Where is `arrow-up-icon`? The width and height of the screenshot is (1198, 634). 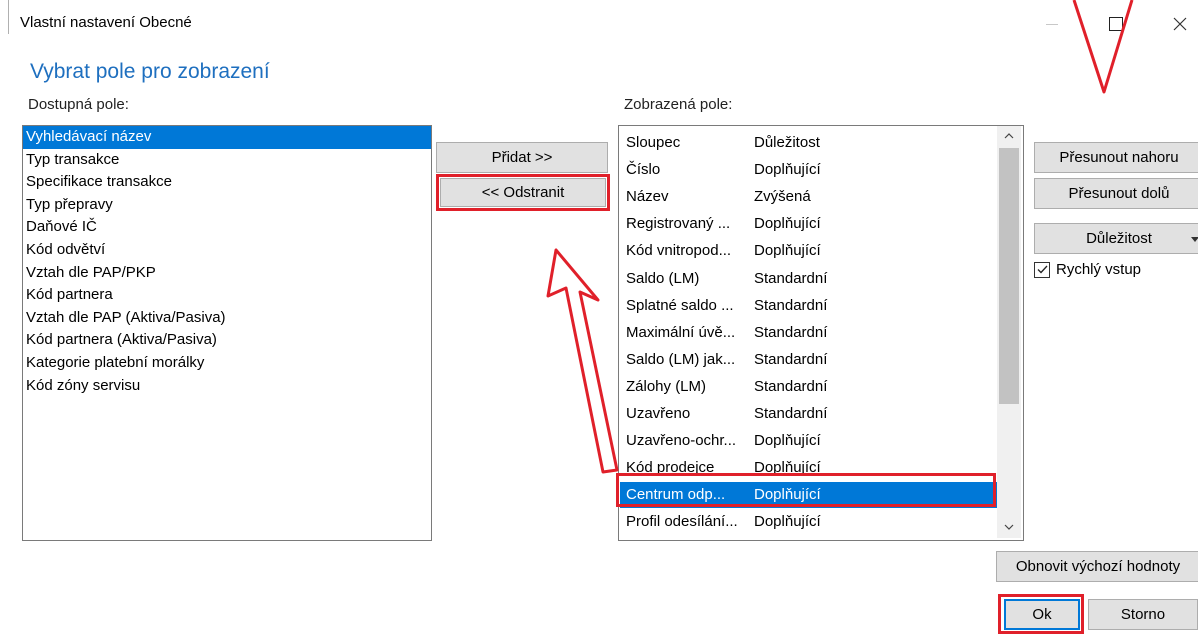 arrow-up-icon is located at coordinates (582, 361).